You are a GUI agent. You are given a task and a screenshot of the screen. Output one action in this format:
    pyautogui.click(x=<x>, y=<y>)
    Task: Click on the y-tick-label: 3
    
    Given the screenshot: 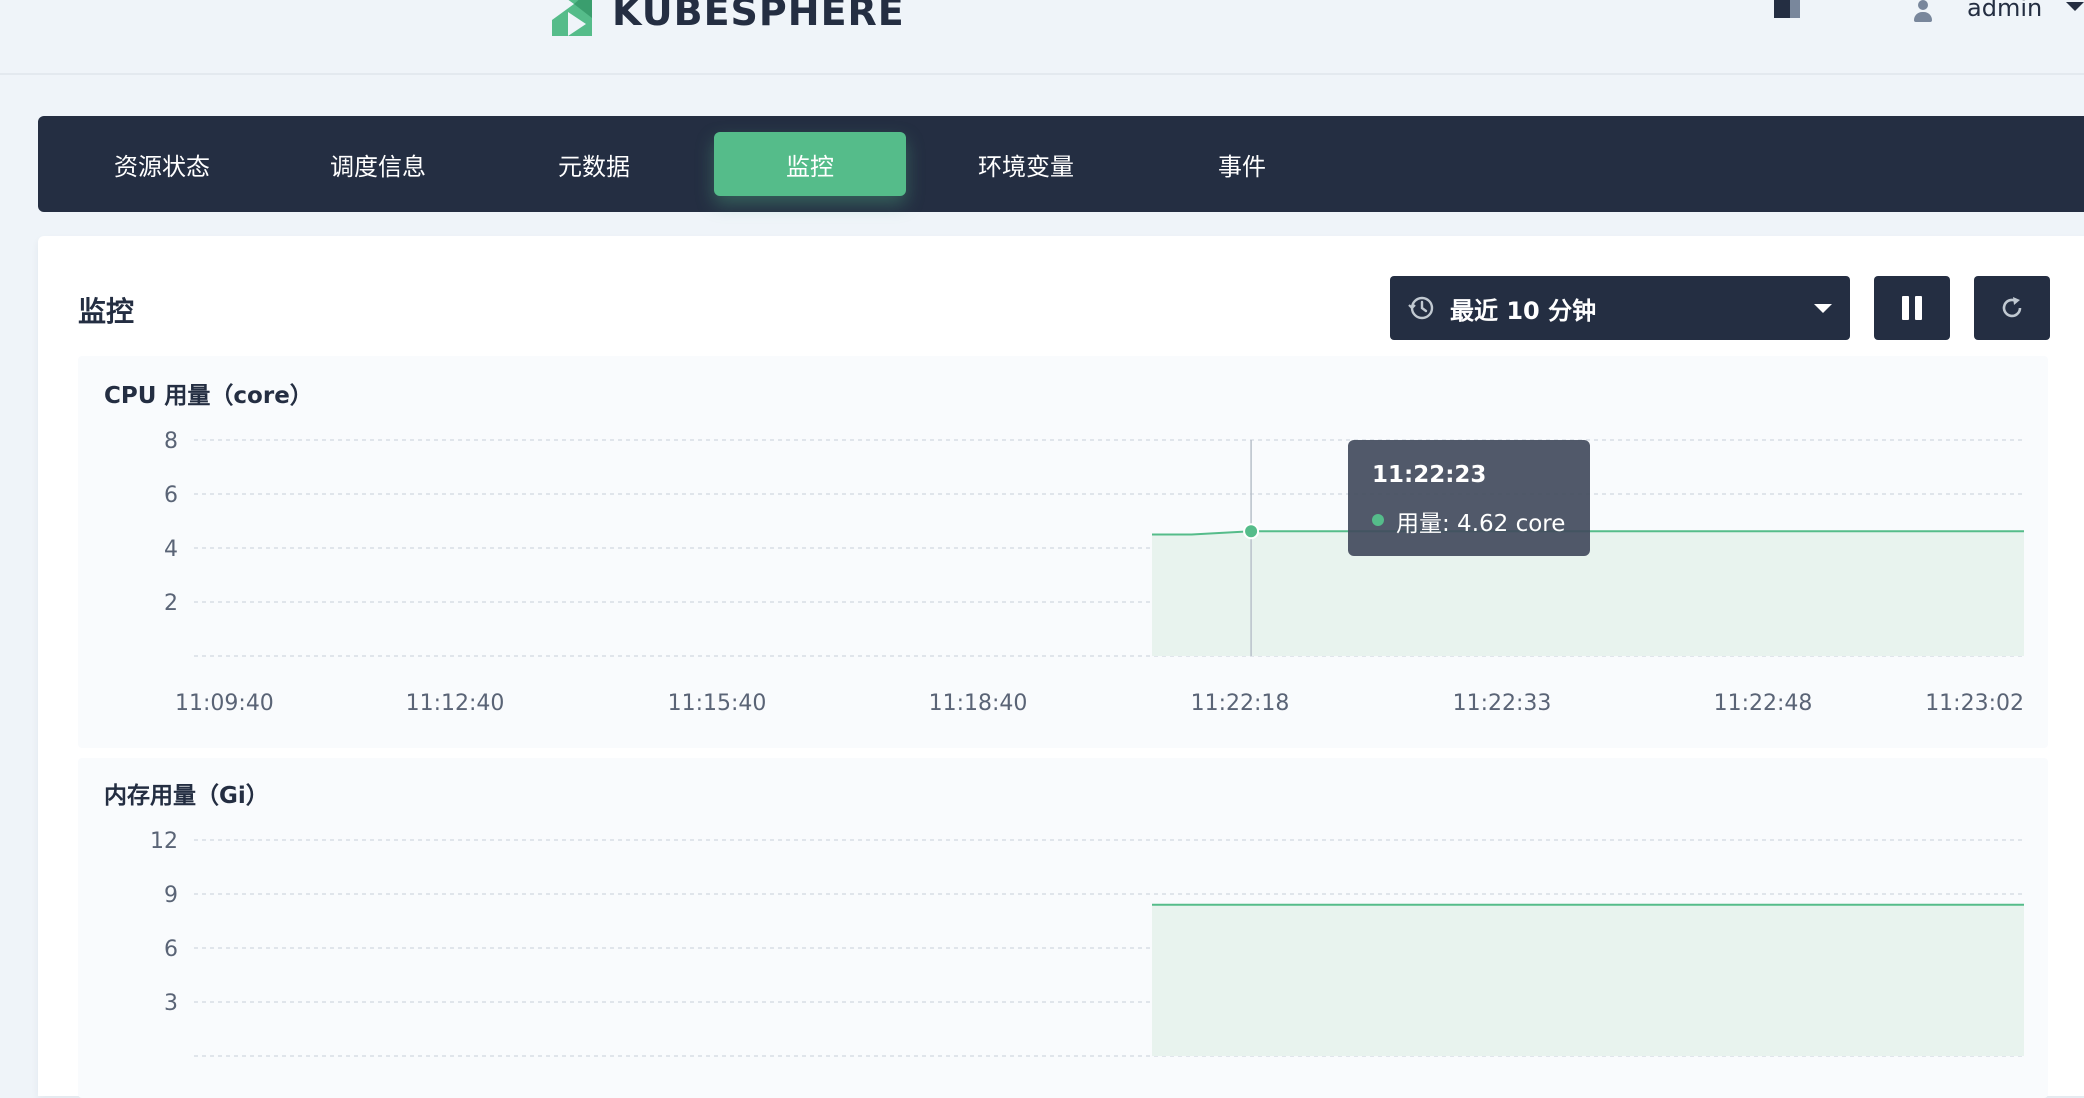 What is the action you would take?
    pyautogui.click(x=171, y=1003)
    